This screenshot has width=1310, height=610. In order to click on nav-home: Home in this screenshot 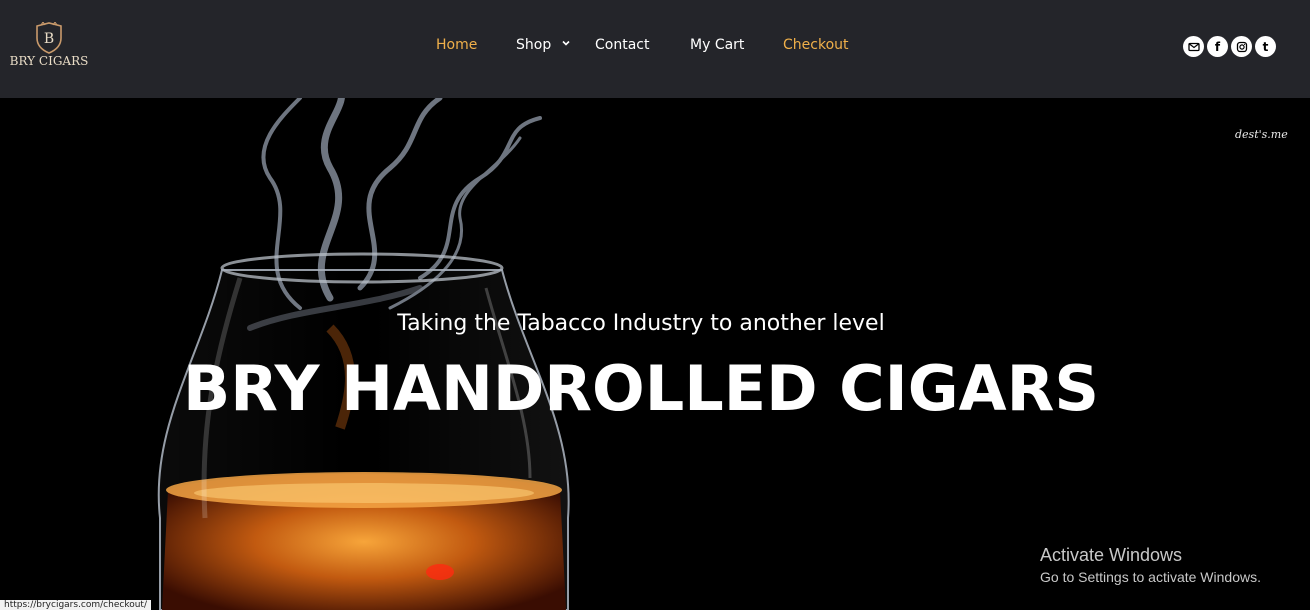, I will do `click(456, 45)`.